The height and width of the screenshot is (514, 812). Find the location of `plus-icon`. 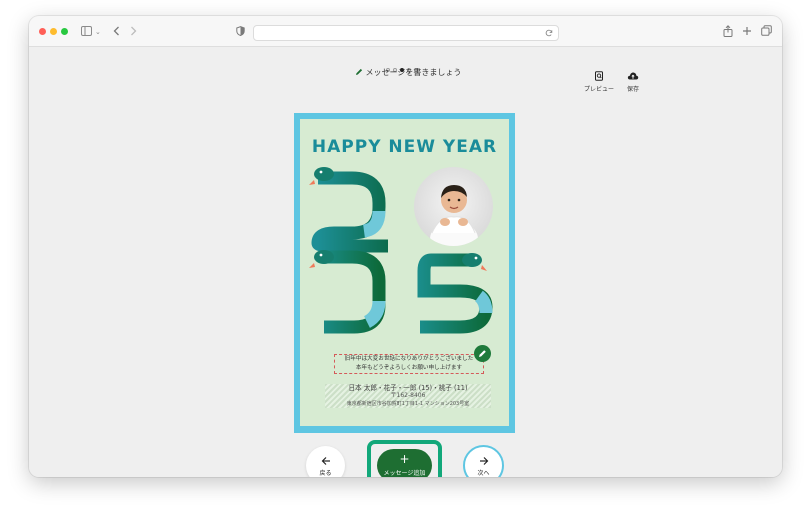

plus-icon is located at coordinates (747, 31).